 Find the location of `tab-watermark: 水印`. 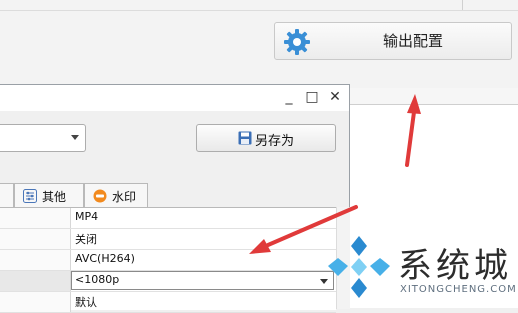

tab-watermark: 水印 is located at coordinates (116, 195).